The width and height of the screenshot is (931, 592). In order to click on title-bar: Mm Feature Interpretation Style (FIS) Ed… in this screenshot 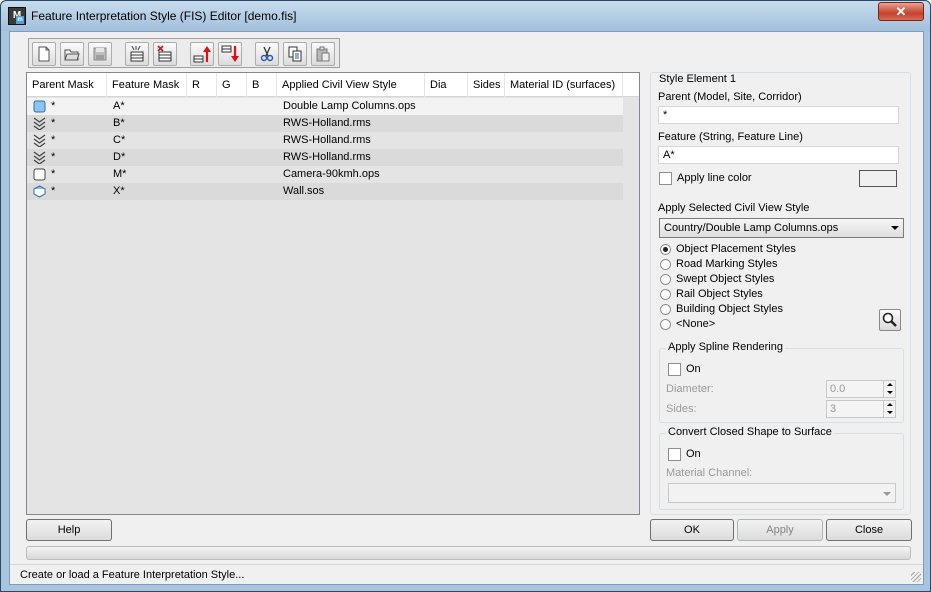, I will do `click(465, 16)`.